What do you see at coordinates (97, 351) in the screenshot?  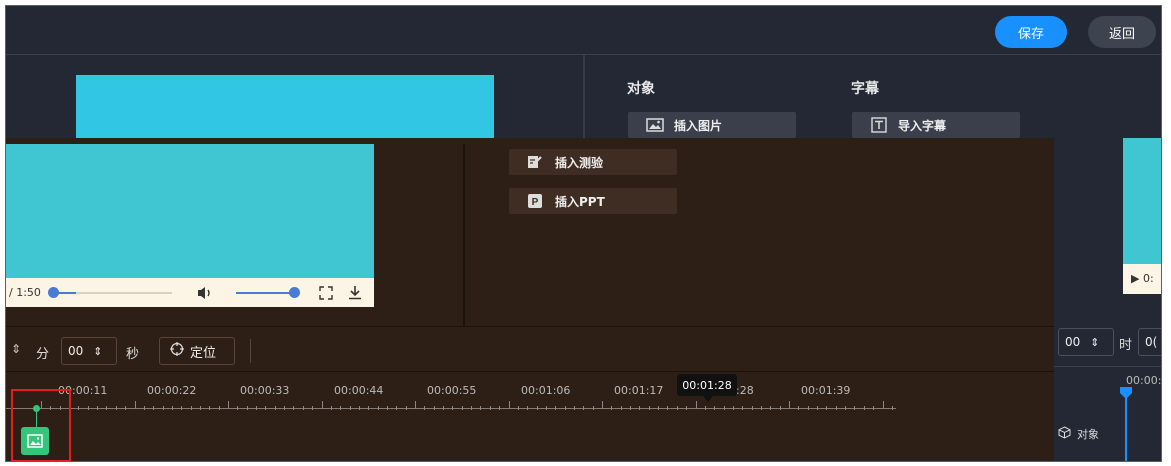 I see `seconds-stepper-icon: ⇕` at bounding box center [97, 351].